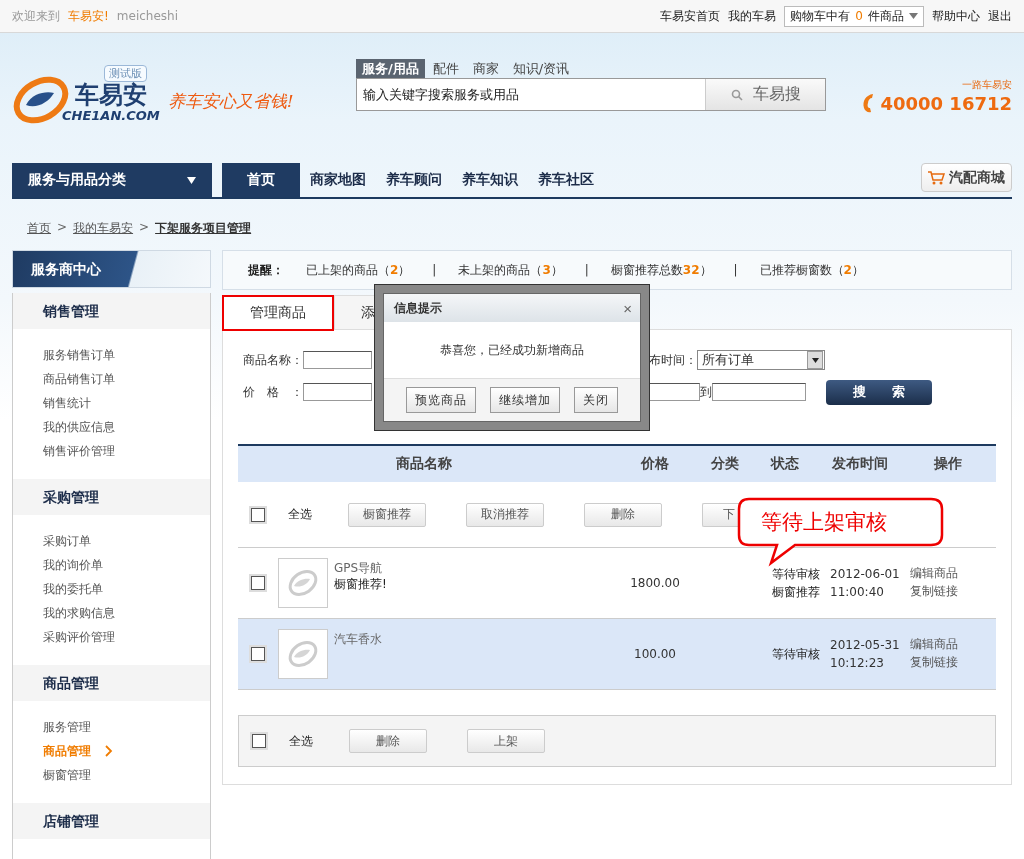 The height and width of the screenshot is (859, 1024). What do you see at coordinates (690, 16) in the screenshot?
I see `top-link: 车易安首页` at bounding box center [690, 16].